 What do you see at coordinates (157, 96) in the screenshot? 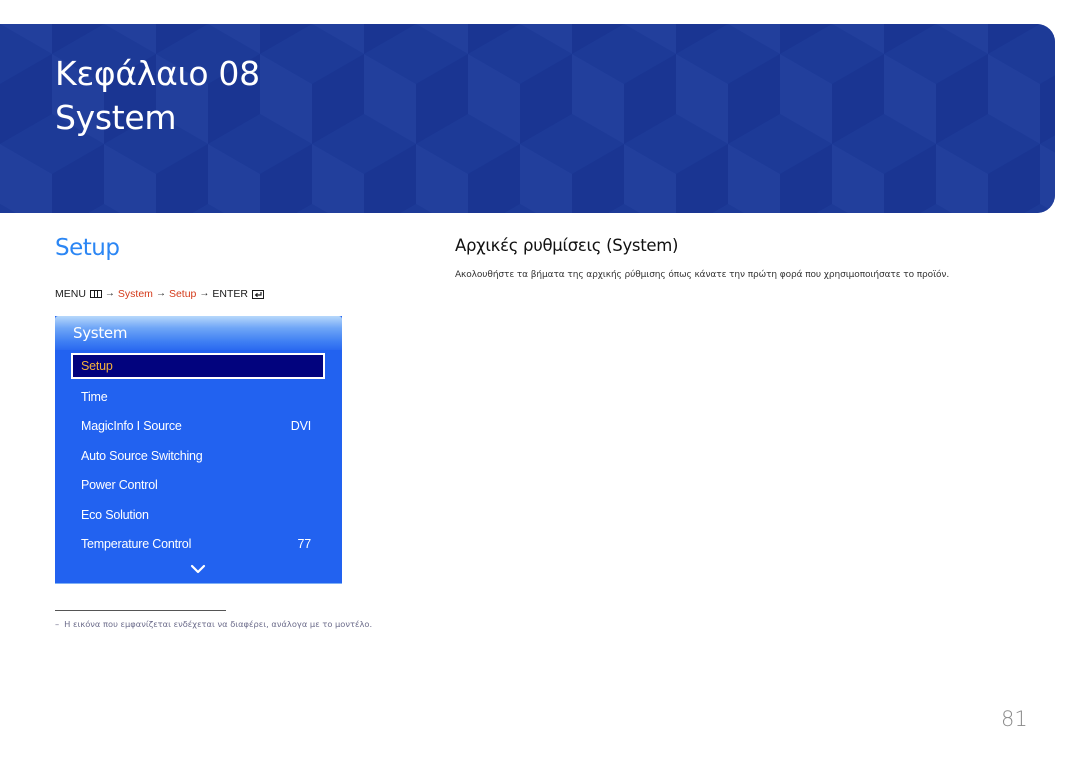
I see `chapter-heading: Κεφάλαιο 08 System` at bounding box center [157, 96].